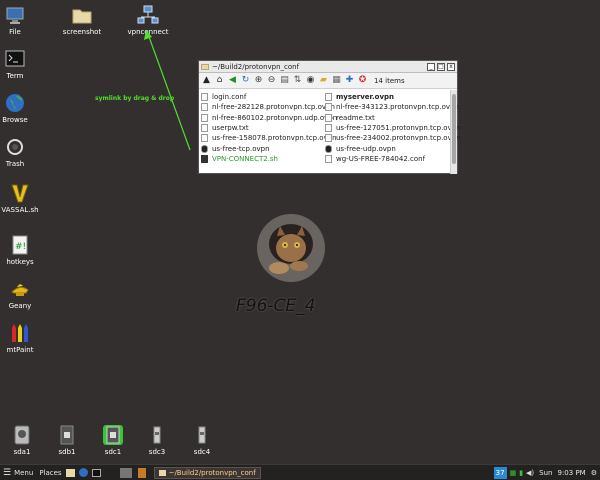 This screenshot has width=600, height=480. Describe the element at coordinates (15, 120) in the screenshot. I see `desktop-icon-label: Browse` at that location.